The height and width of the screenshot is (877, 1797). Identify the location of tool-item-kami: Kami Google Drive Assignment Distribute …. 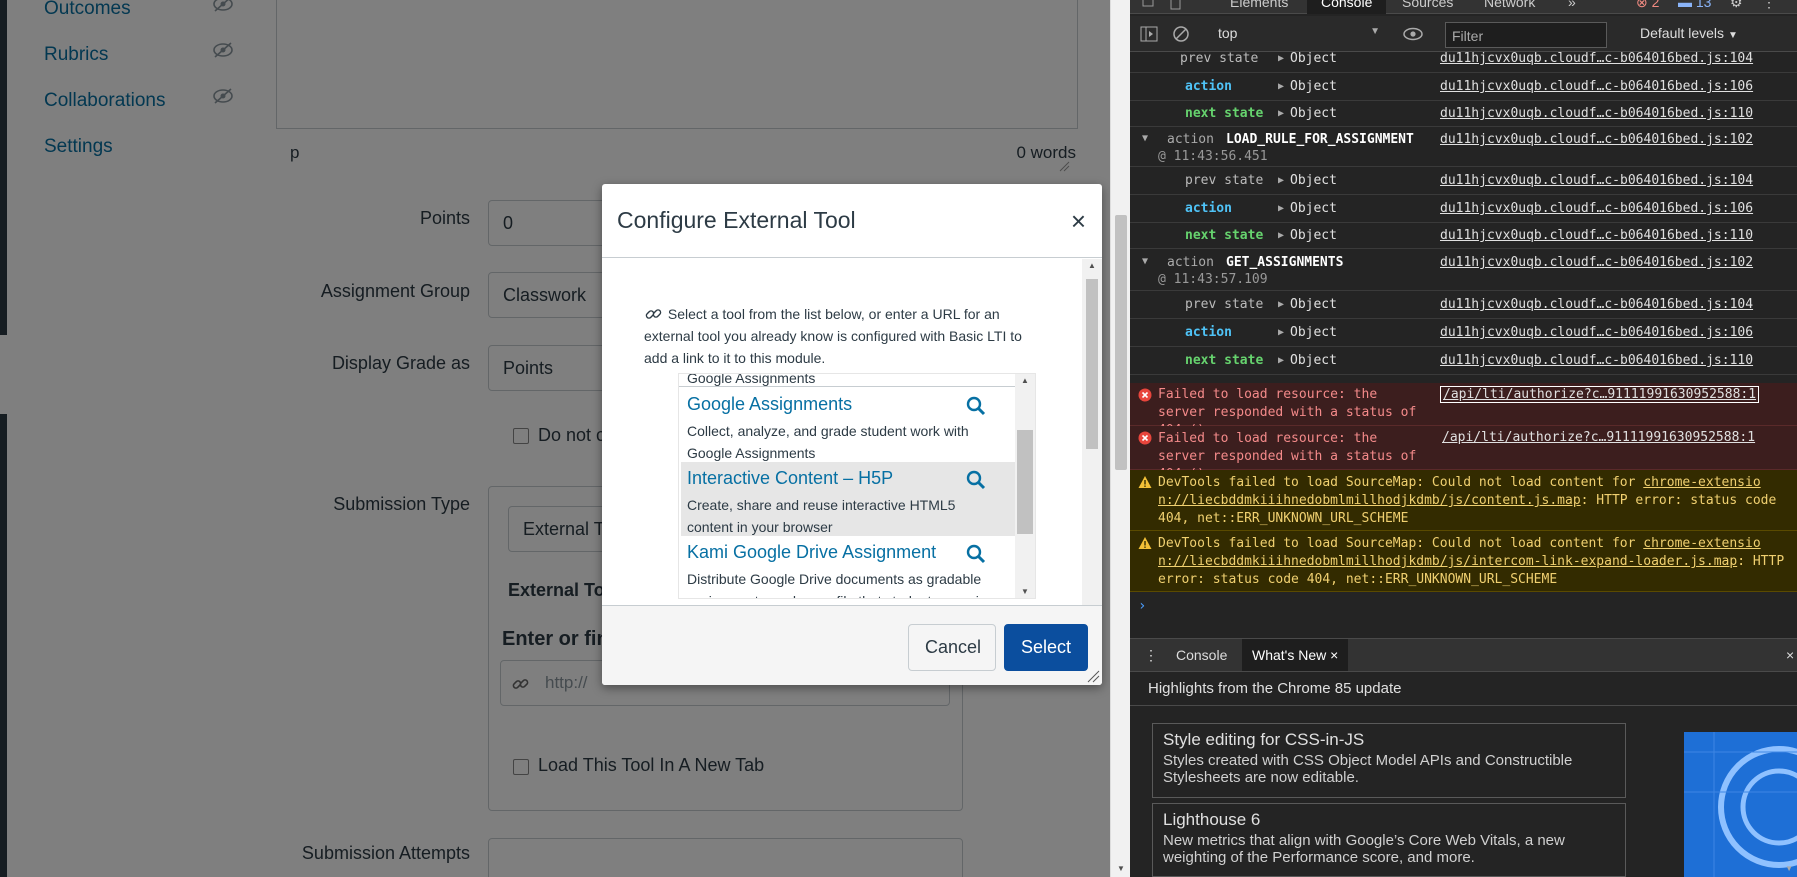
(849, 567).